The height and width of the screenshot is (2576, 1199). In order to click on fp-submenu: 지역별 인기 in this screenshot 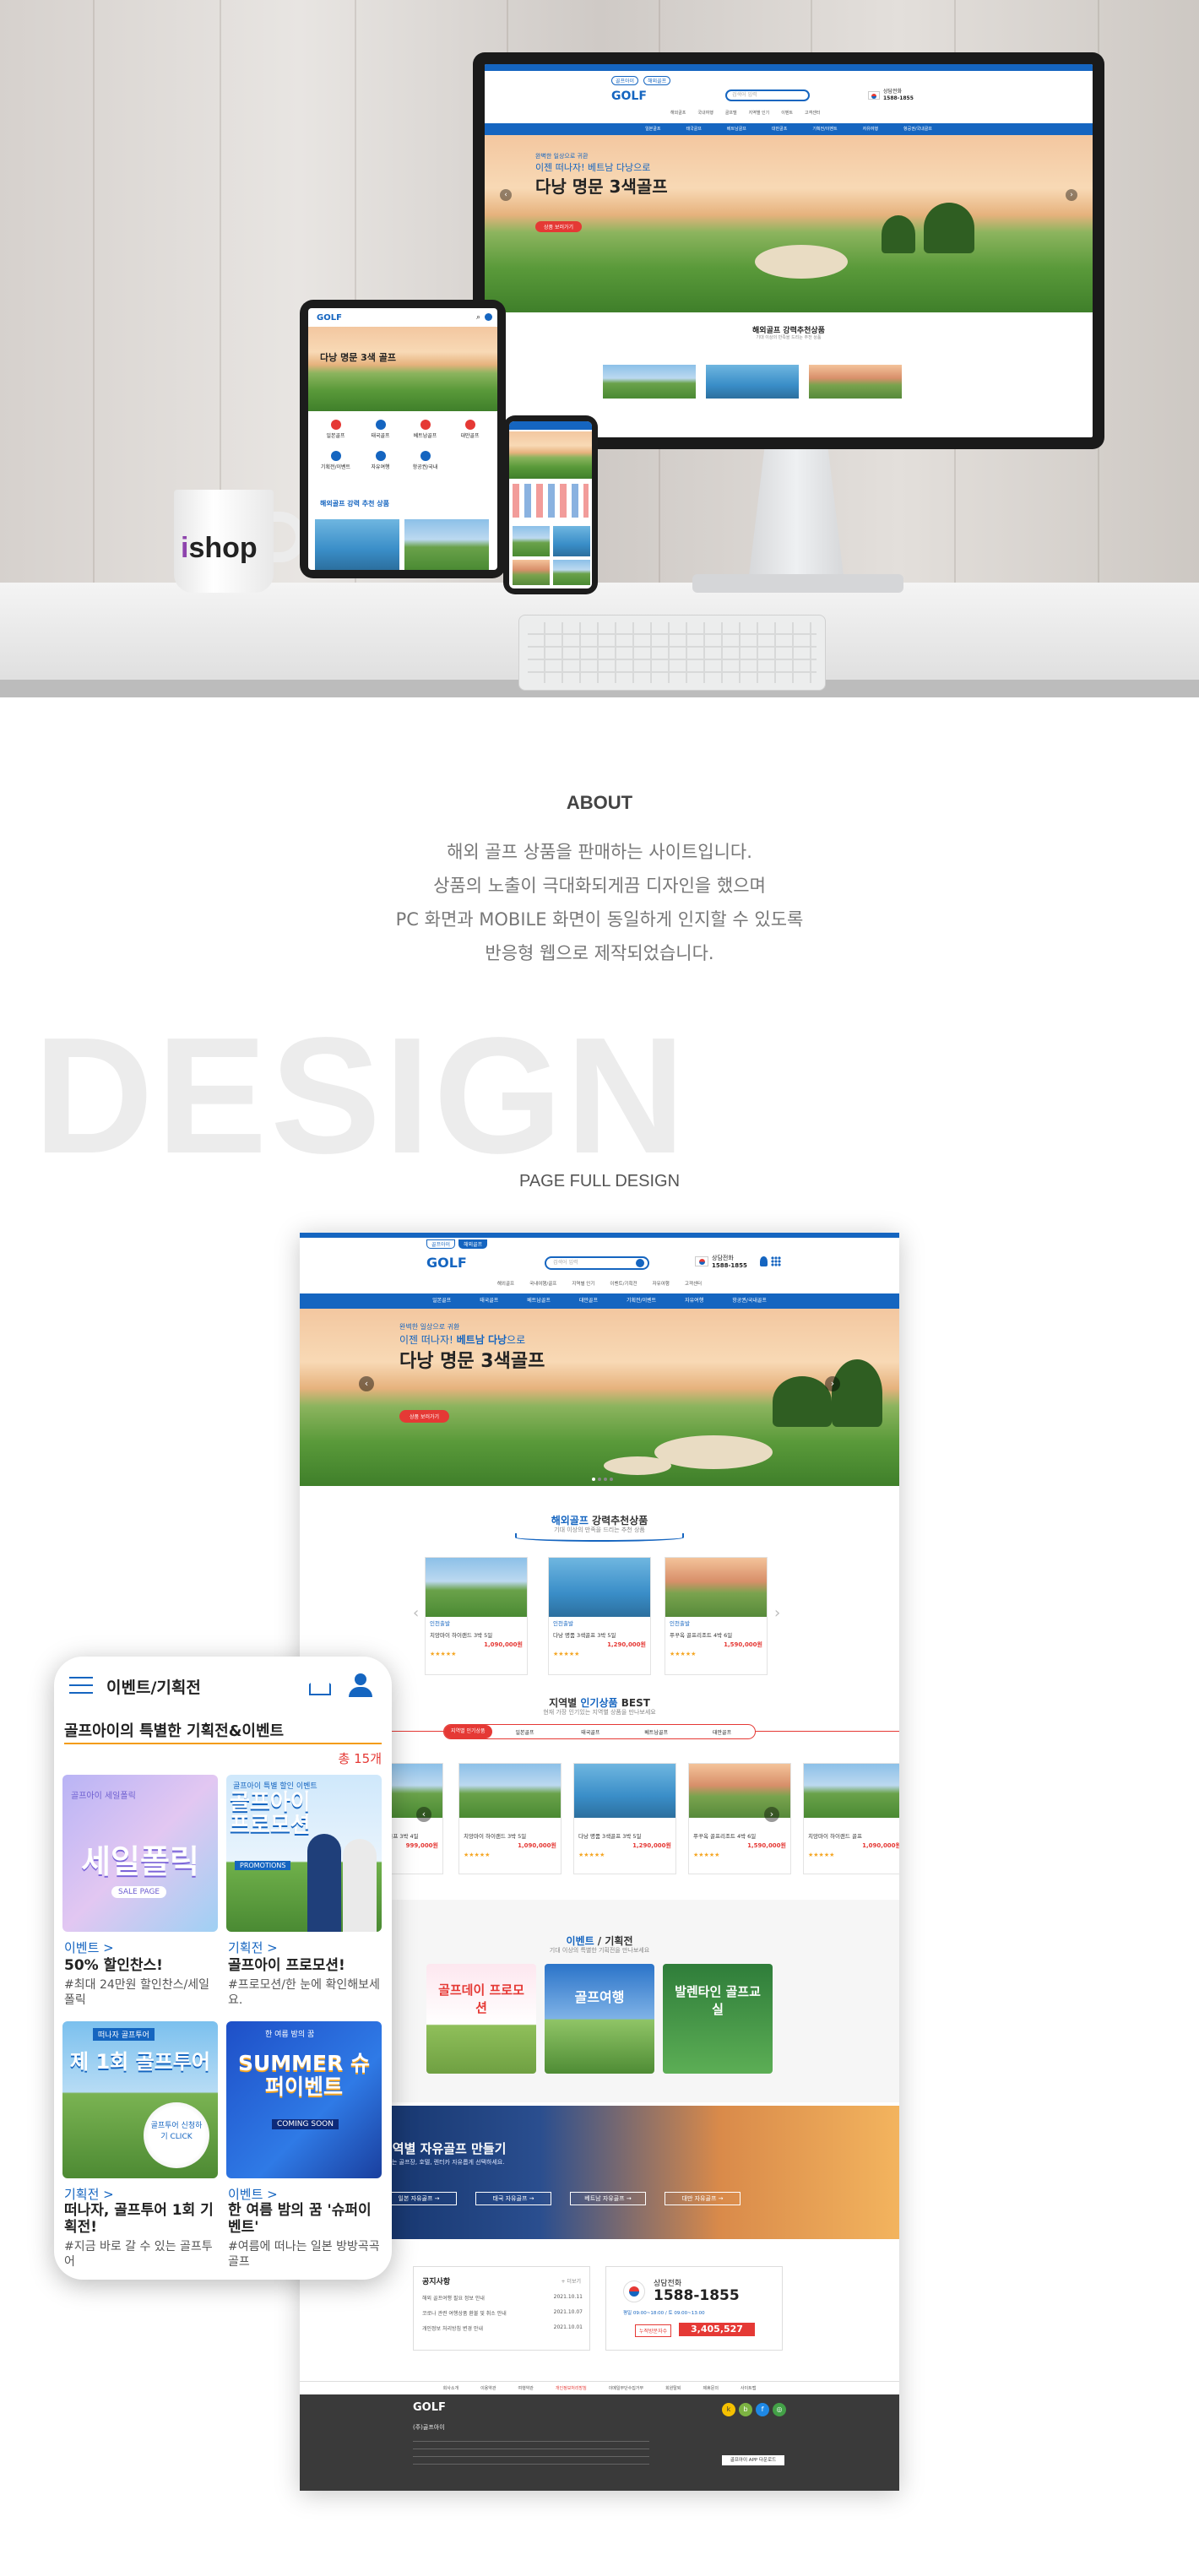, I will do `click(583, 1283)`.